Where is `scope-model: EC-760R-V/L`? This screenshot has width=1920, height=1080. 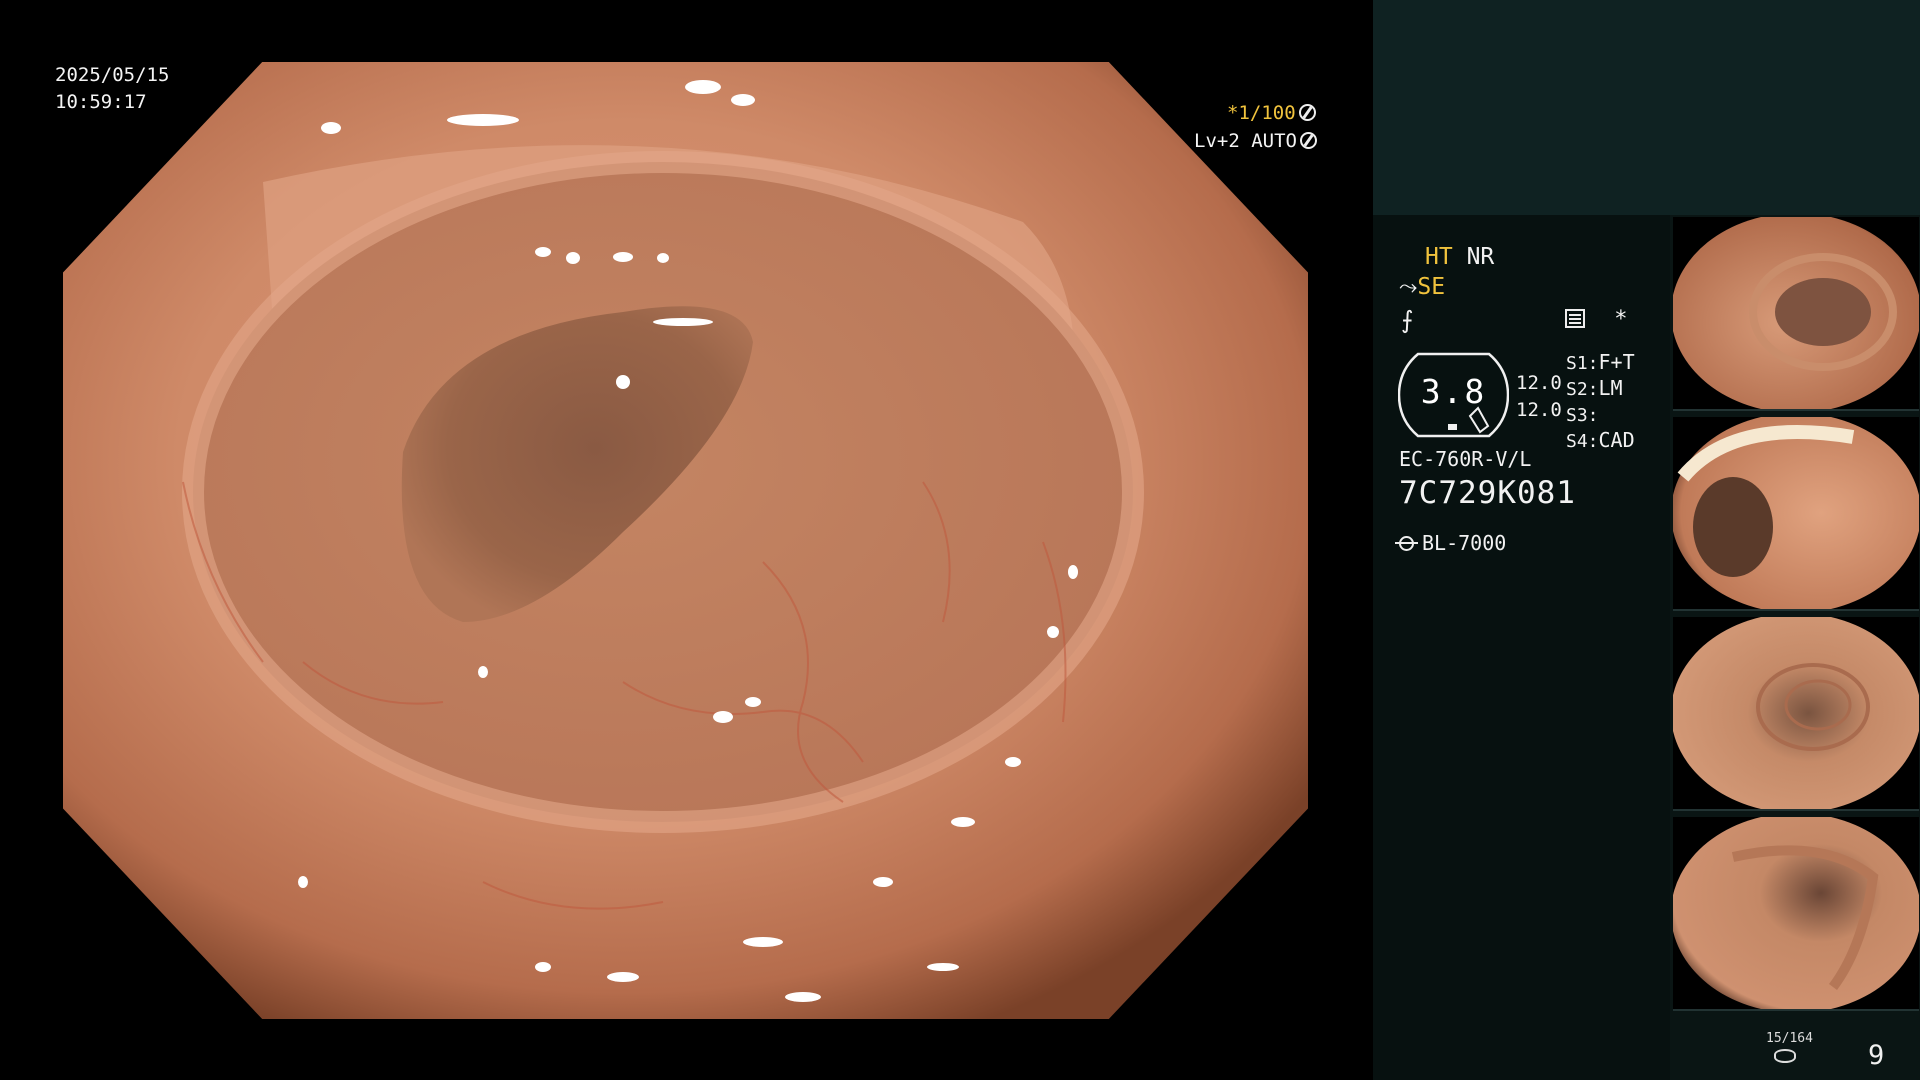 scope-model: EC-760R-V/L is located at coordinates (1465, 459).